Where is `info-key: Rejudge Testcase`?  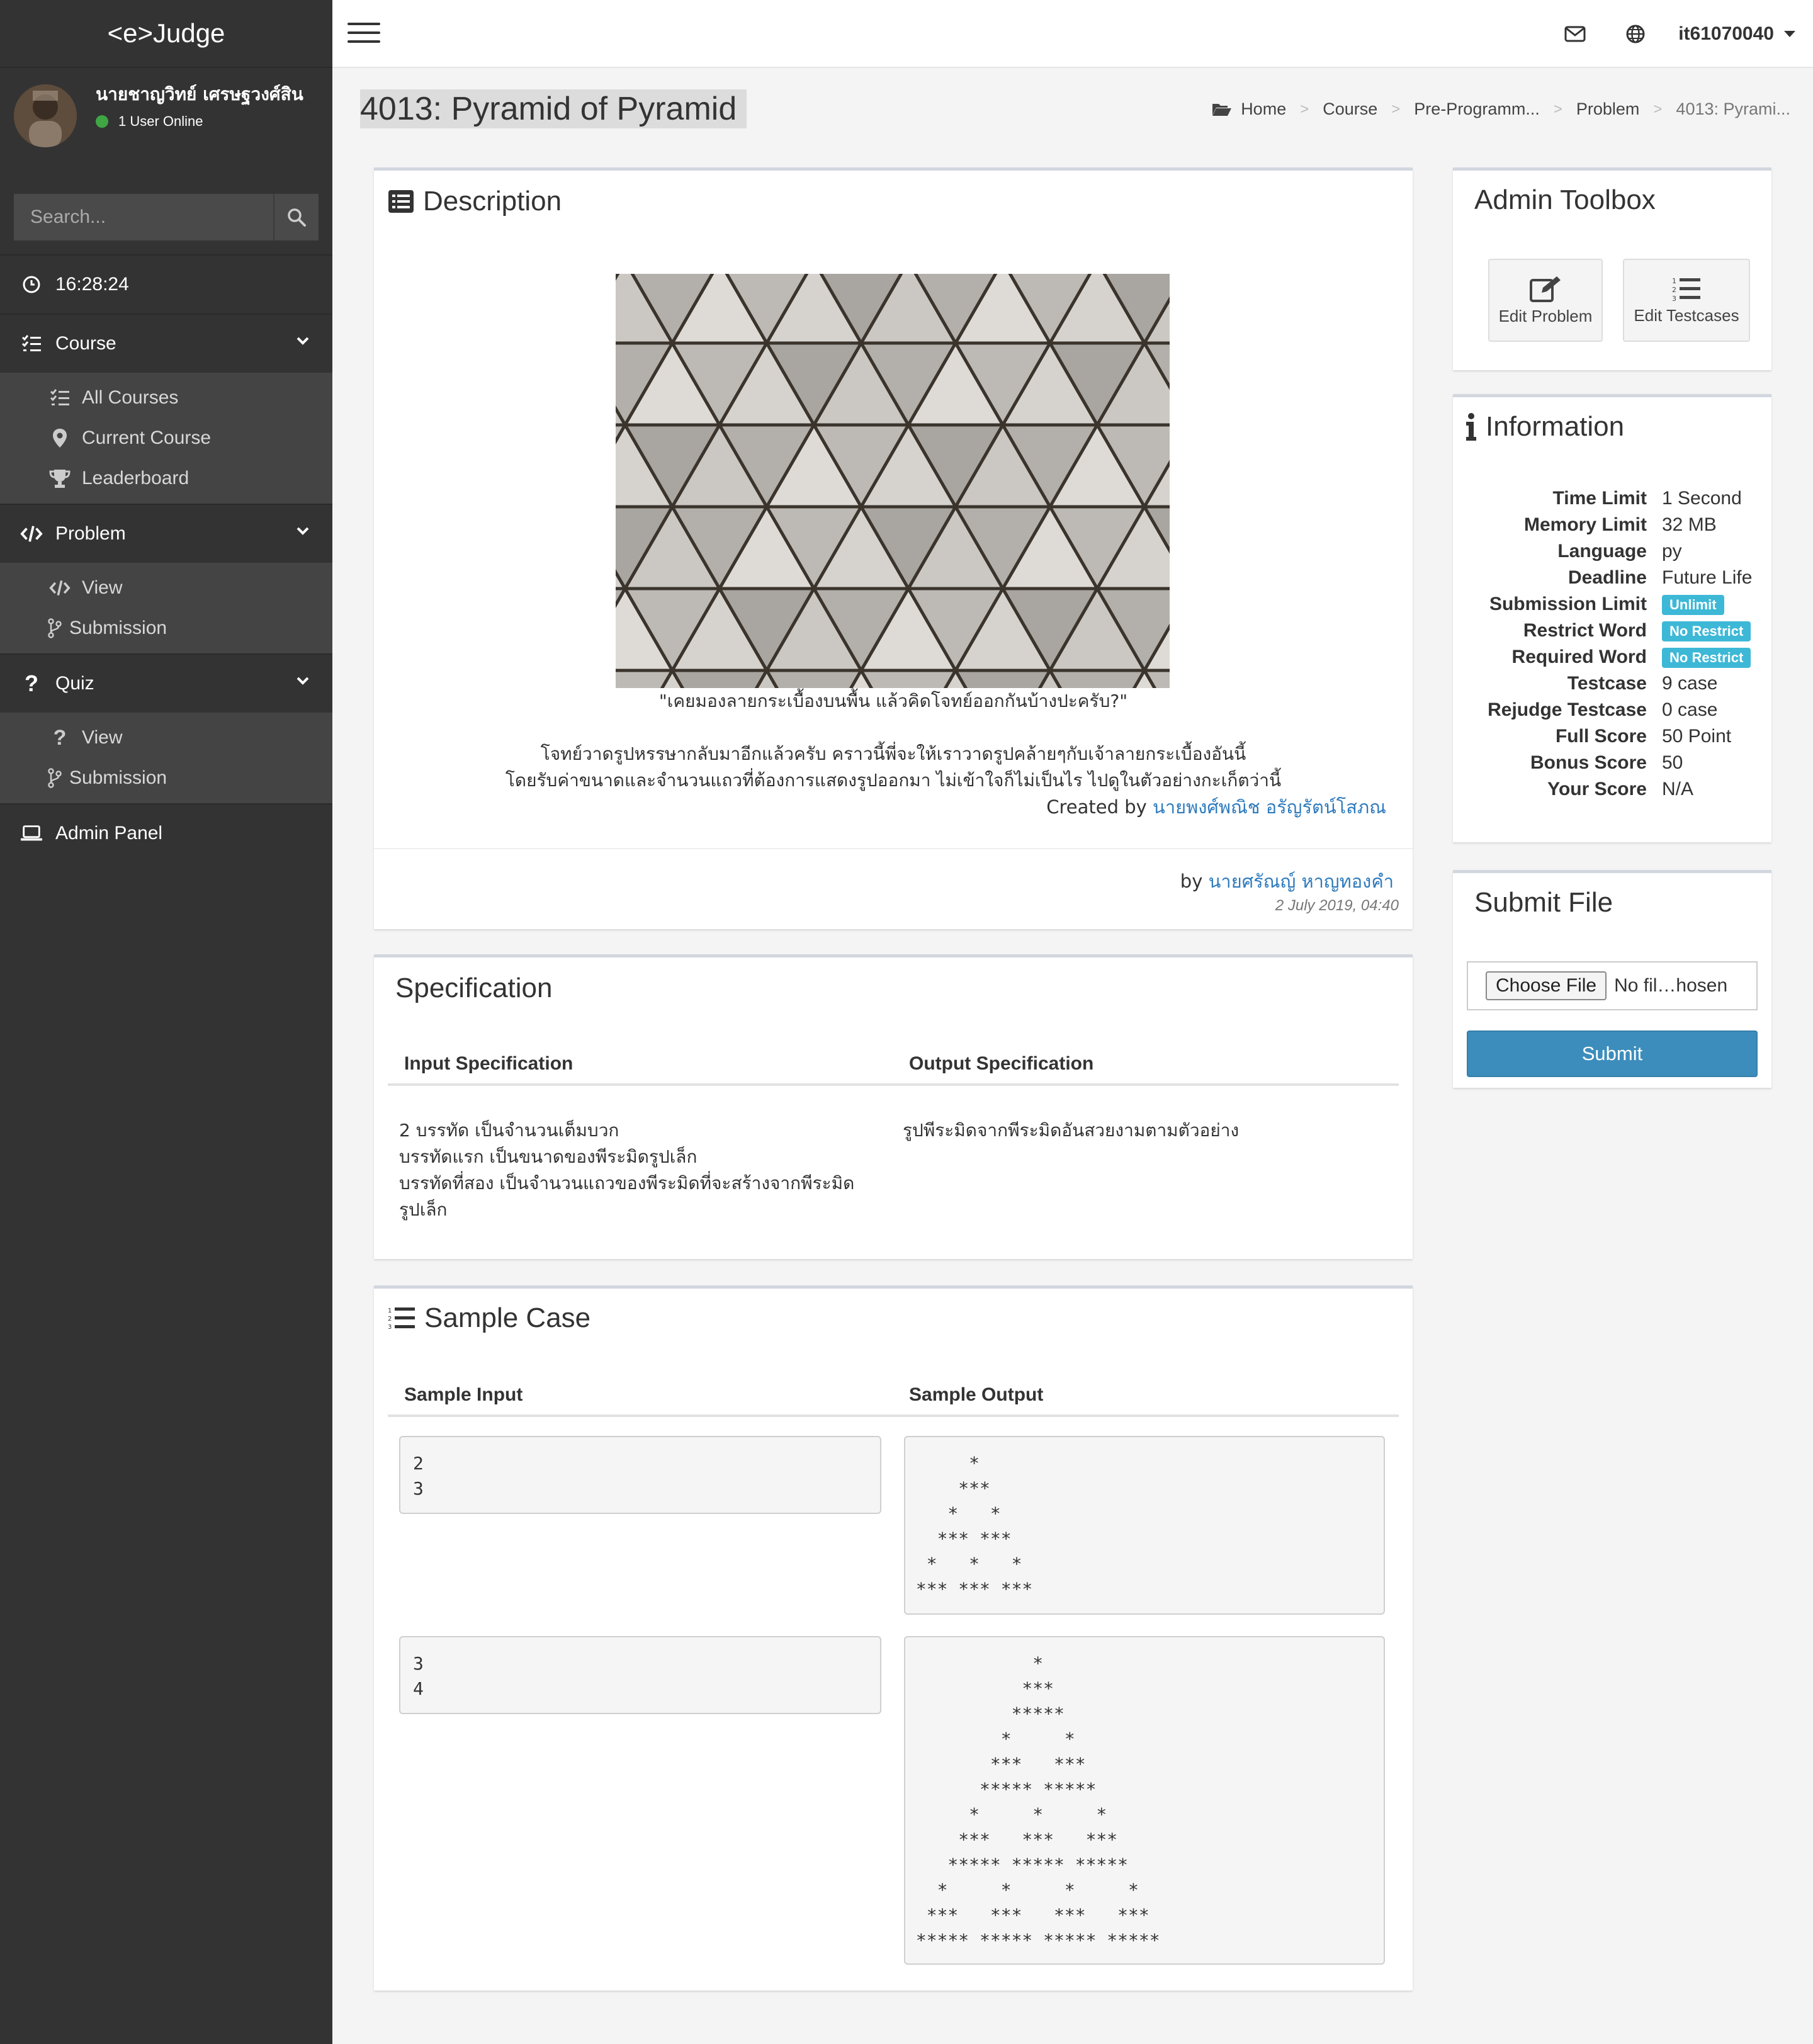
info-key: Rejudge Testcase is located at coordinates (1567, 709).